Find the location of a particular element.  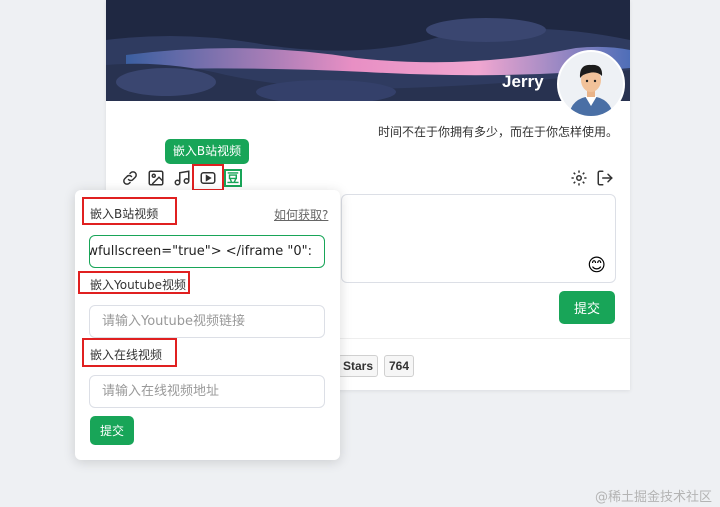

stars-count-badge: 764 is located at coordinates (399, 366).